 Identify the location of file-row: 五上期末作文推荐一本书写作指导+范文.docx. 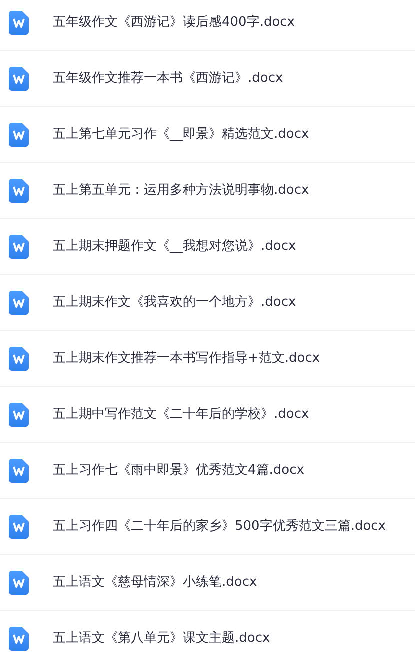
(207, 358).